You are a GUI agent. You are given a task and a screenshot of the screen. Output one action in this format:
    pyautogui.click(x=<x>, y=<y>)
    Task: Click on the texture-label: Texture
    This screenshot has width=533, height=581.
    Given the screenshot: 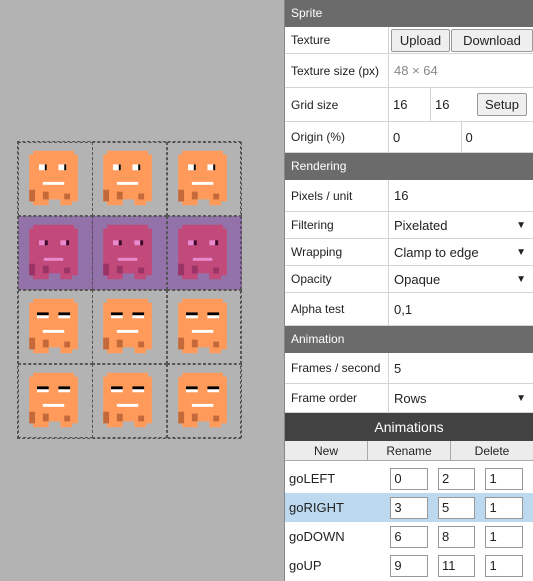 What is the action you would take?
    pyautogui.click(x=337, y=40)
    